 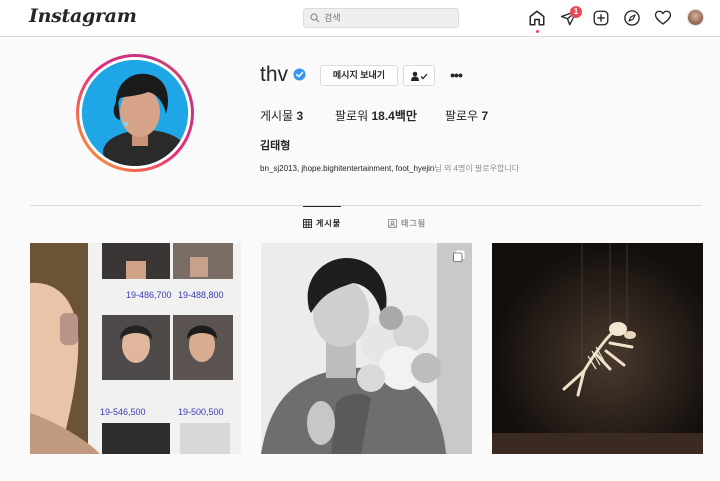 I want to click on tagged-user-icon, so click(x=392, y=223).